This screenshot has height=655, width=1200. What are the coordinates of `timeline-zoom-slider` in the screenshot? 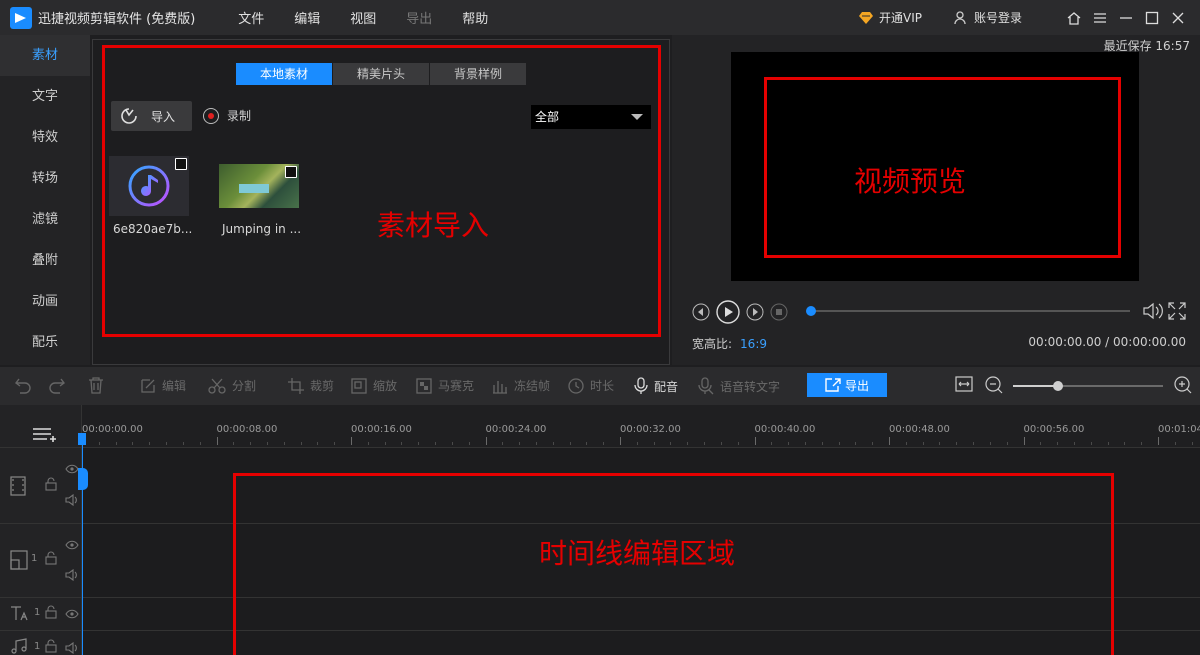 It's located at (1088, 386).